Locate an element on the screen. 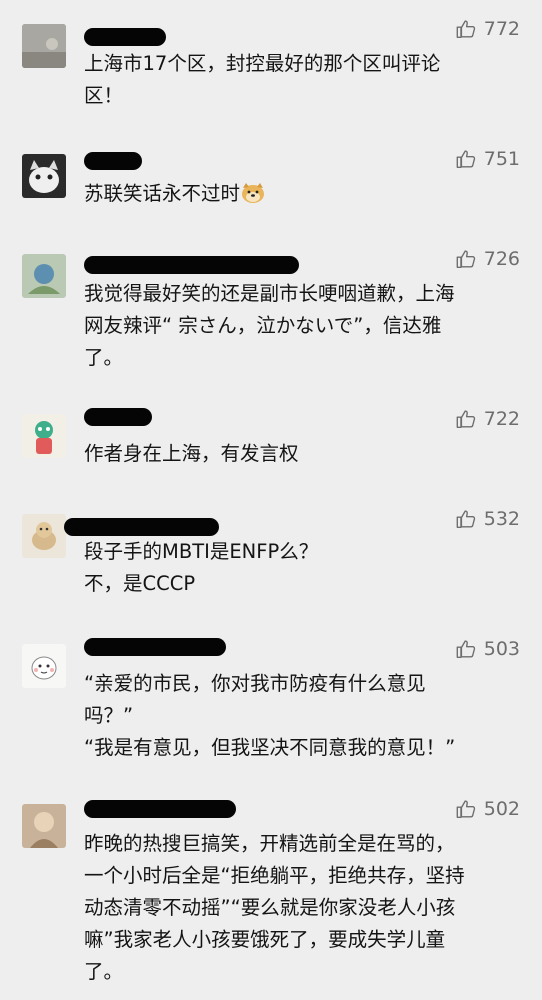 This screenshot has height=1000, width=542. like-count: 726 is located at coordinates (501, 259).